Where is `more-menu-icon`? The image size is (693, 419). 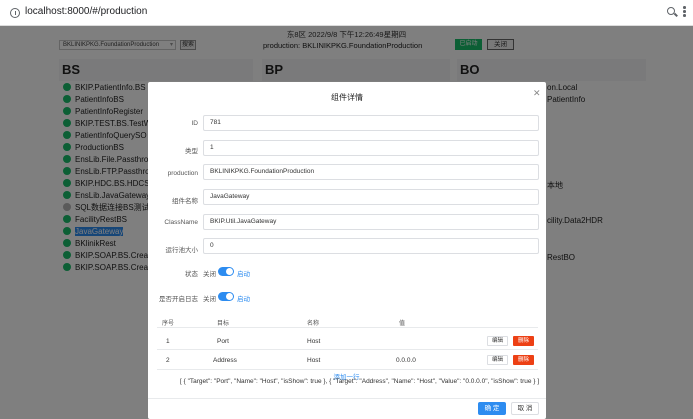
more-menu-icon is located at coordinates (684, 12).